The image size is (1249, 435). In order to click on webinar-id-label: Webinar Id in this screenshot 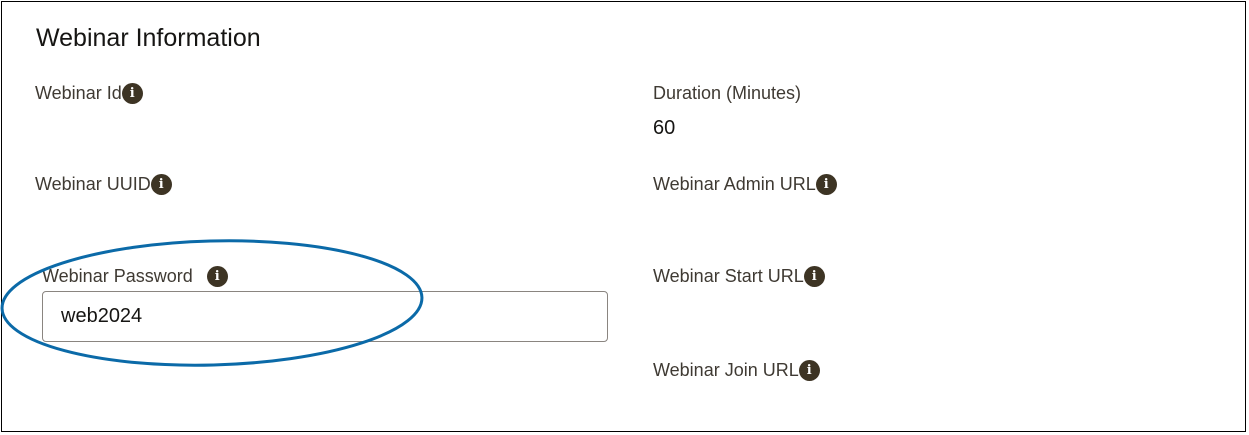, I will do `click(78, 93)`.